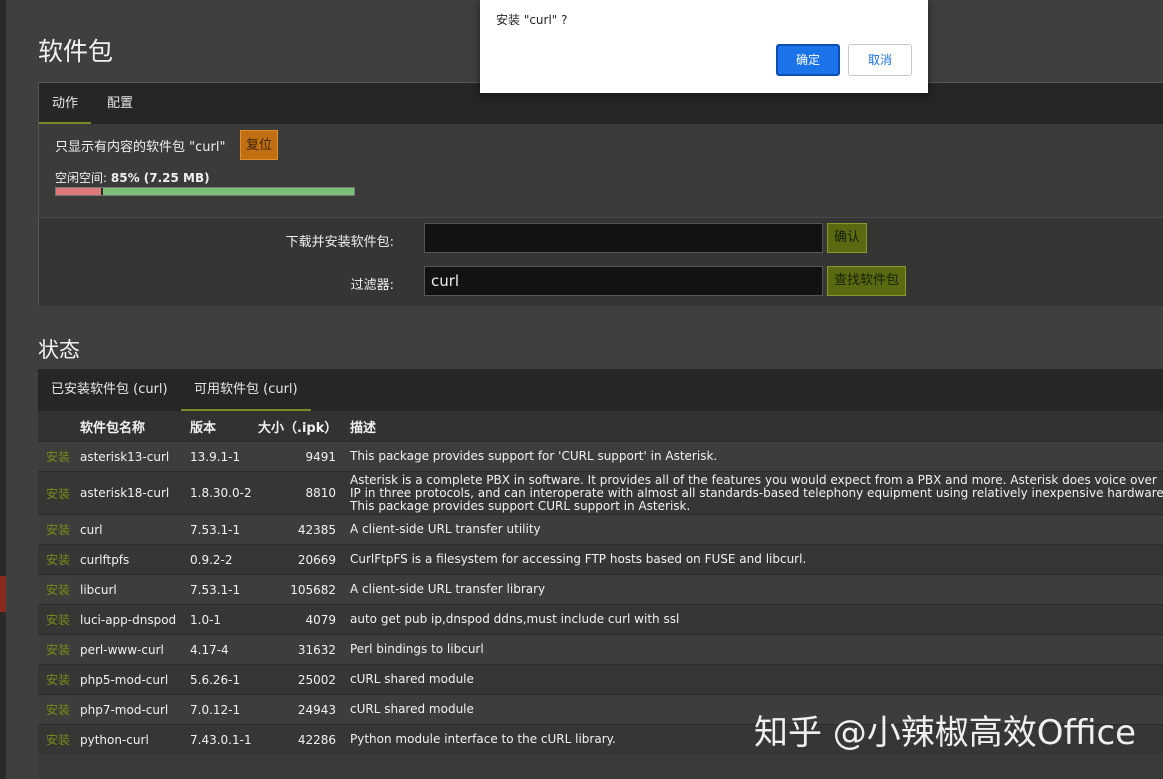  Describe the element at coordinates (135, 456) in the screenshot. I see `package-name: asterisk13-curl` at that location.